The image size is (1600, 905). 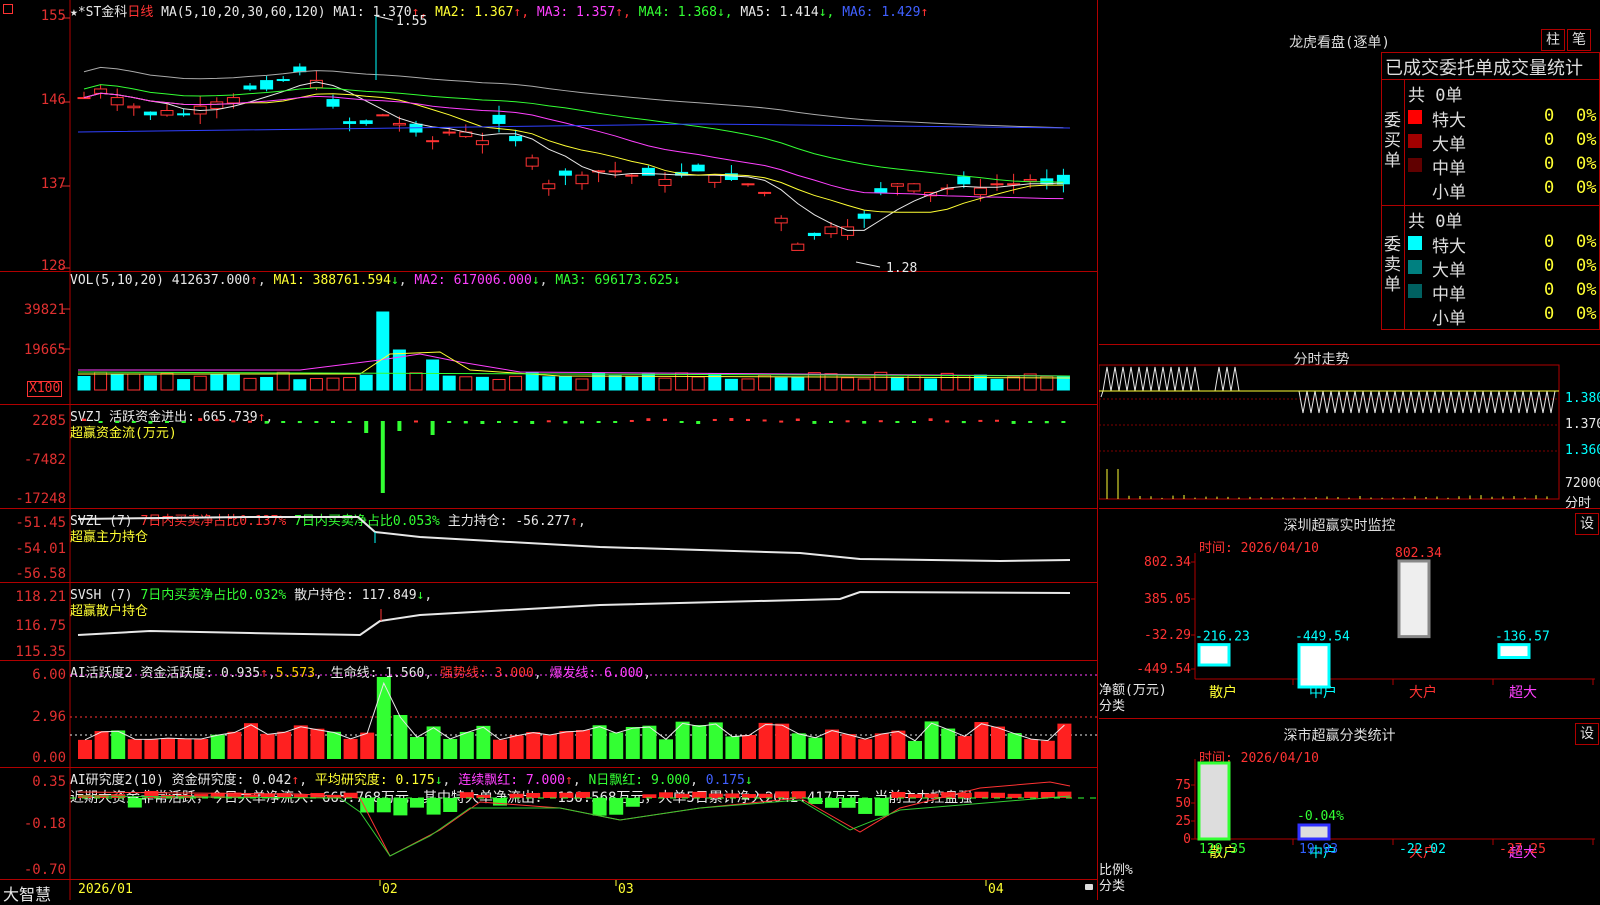 What do you see at coordinates (1586, 164) in the screenshot?
I see `buy-row-pct: 0%` at bounding box center [1586, 164].